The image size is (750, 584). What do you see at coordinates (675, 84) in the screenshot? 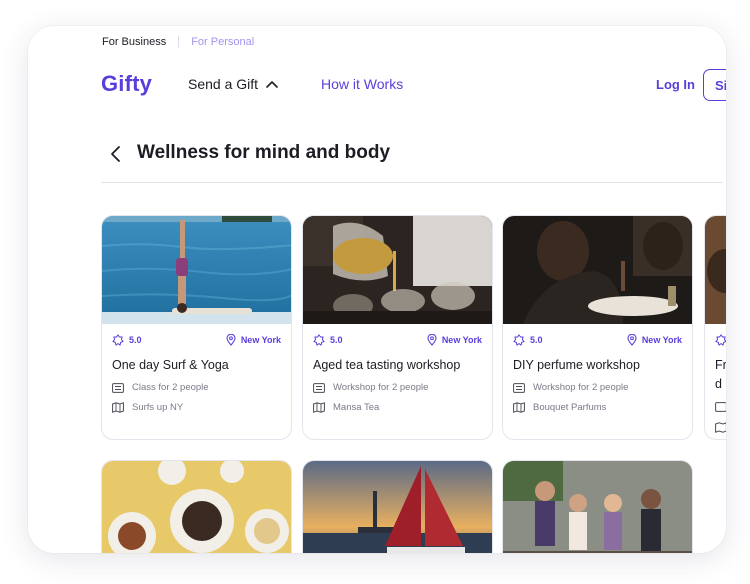
I see `login-link: Log In` at bounding box center [675, 84].